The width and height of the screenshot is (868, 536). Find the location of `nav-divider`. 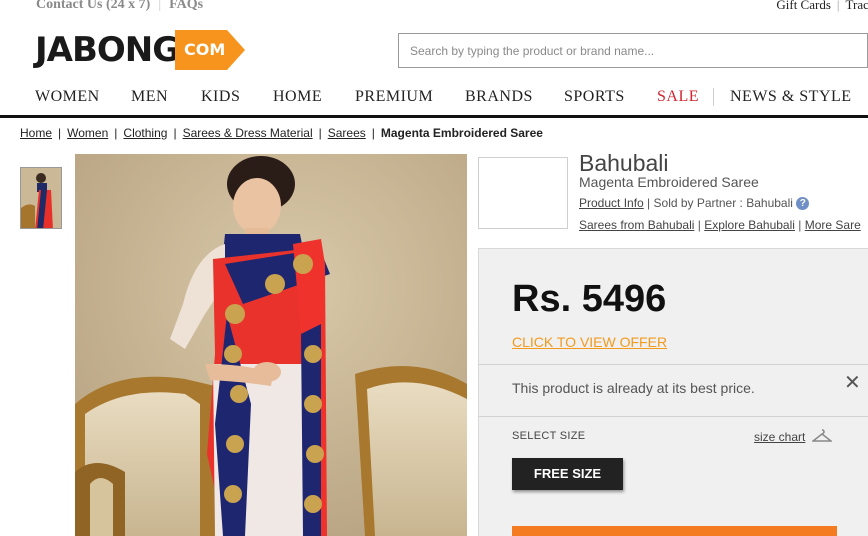

nav-divider is located at coordinates (713, 97).